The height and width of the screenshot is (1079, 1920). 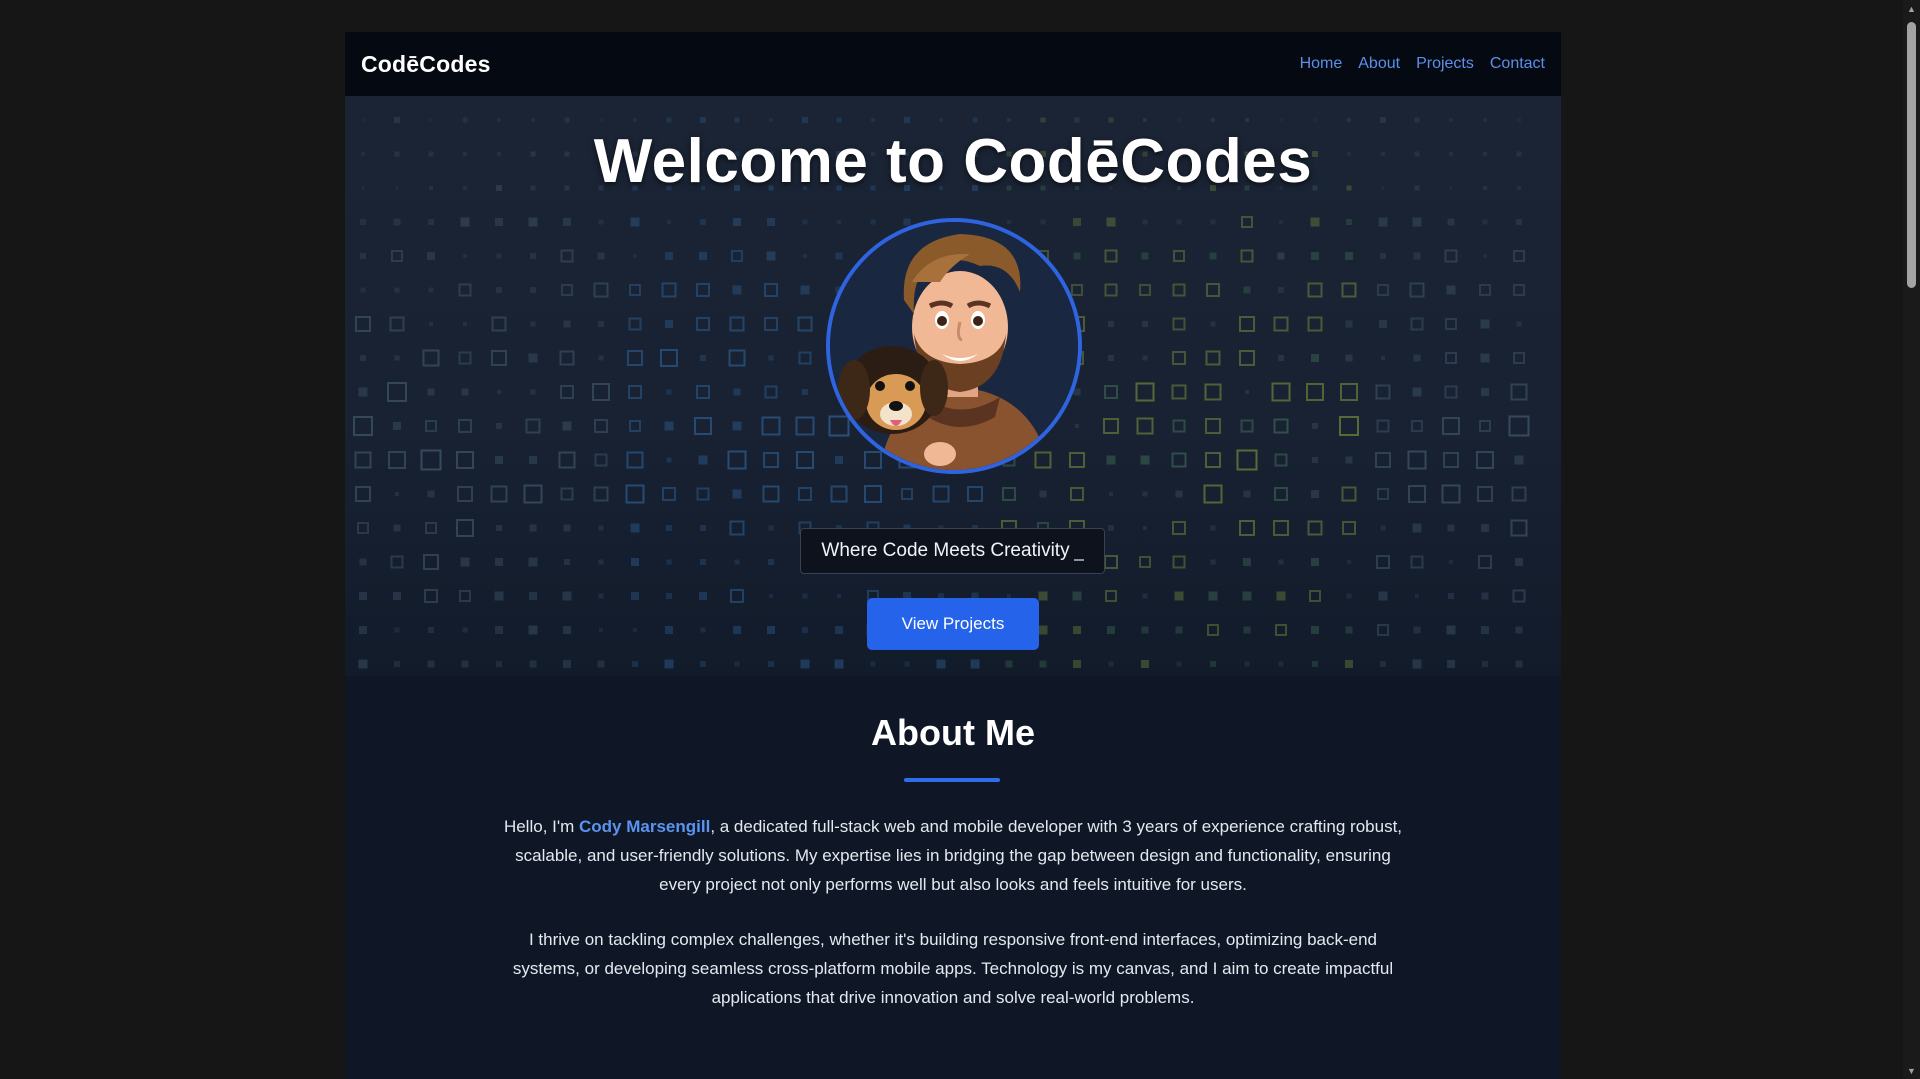 What do you see at coordinates (426, 64) in the screenshot?
I see `brand-logo: CodēCodes` at bounding box center [426, 64].